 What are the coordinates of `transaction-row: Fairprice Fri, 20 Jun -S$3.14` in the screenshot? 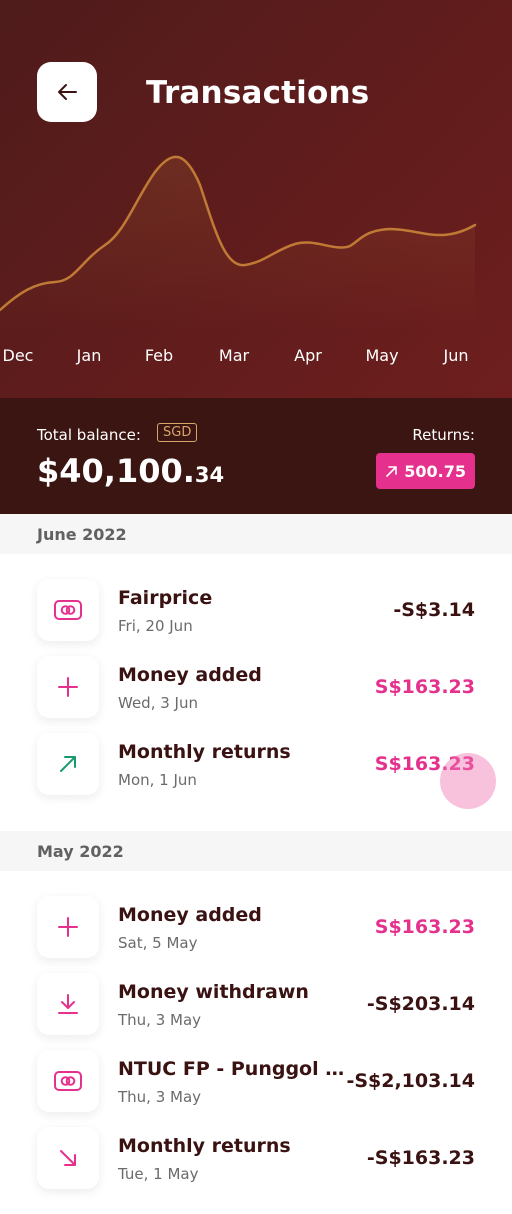 It's located at (256, 610).